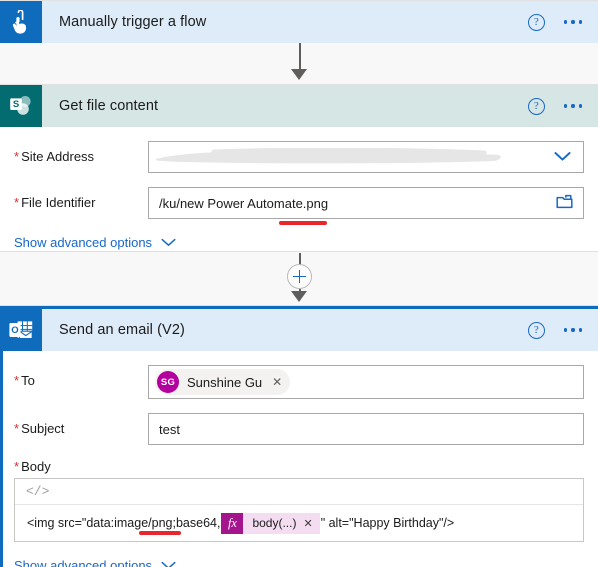 The width and height of the screenshot is (598, 567). Describe the element at coordinates (299, 330) in the screenshot. I see `card-header-send-an-email: O Send an email (V2) ?` at that location.